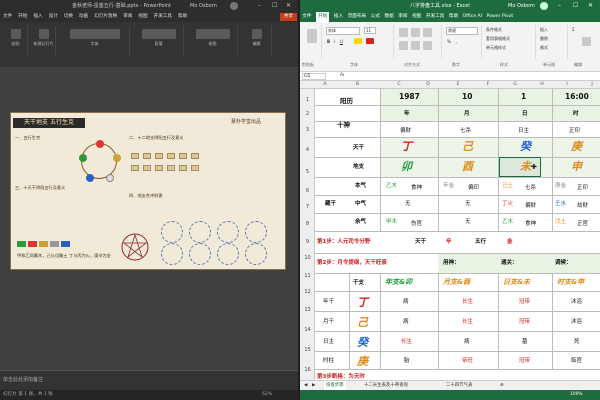 This screenshot has width=600, height=400. I want to click on ppt-tab: 切换, so click(68, 17).